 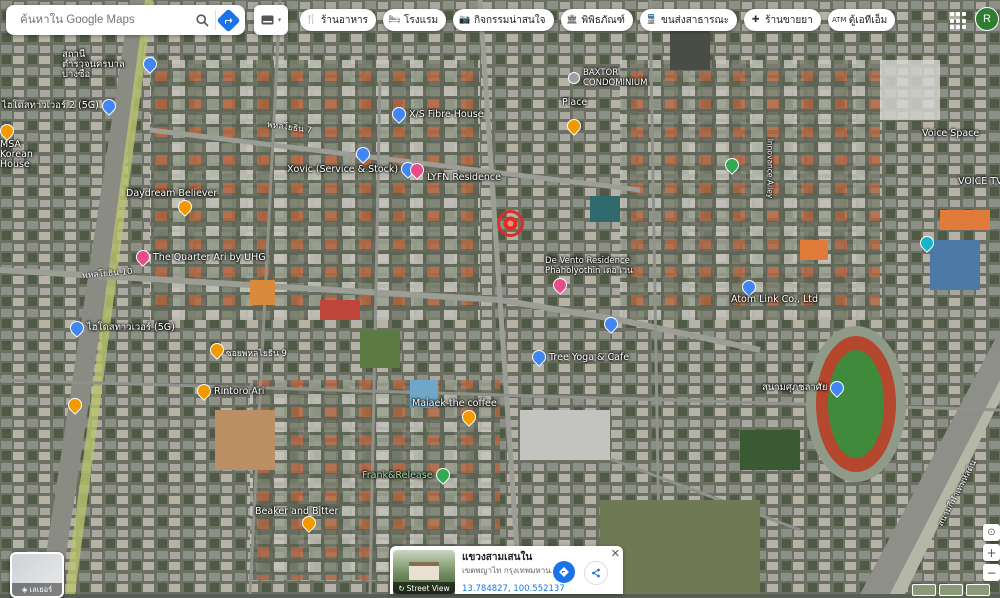 I want to click on poi-police: สถานีตำรวจนครบาล บางซื่อ, so click(x=102, y=65).